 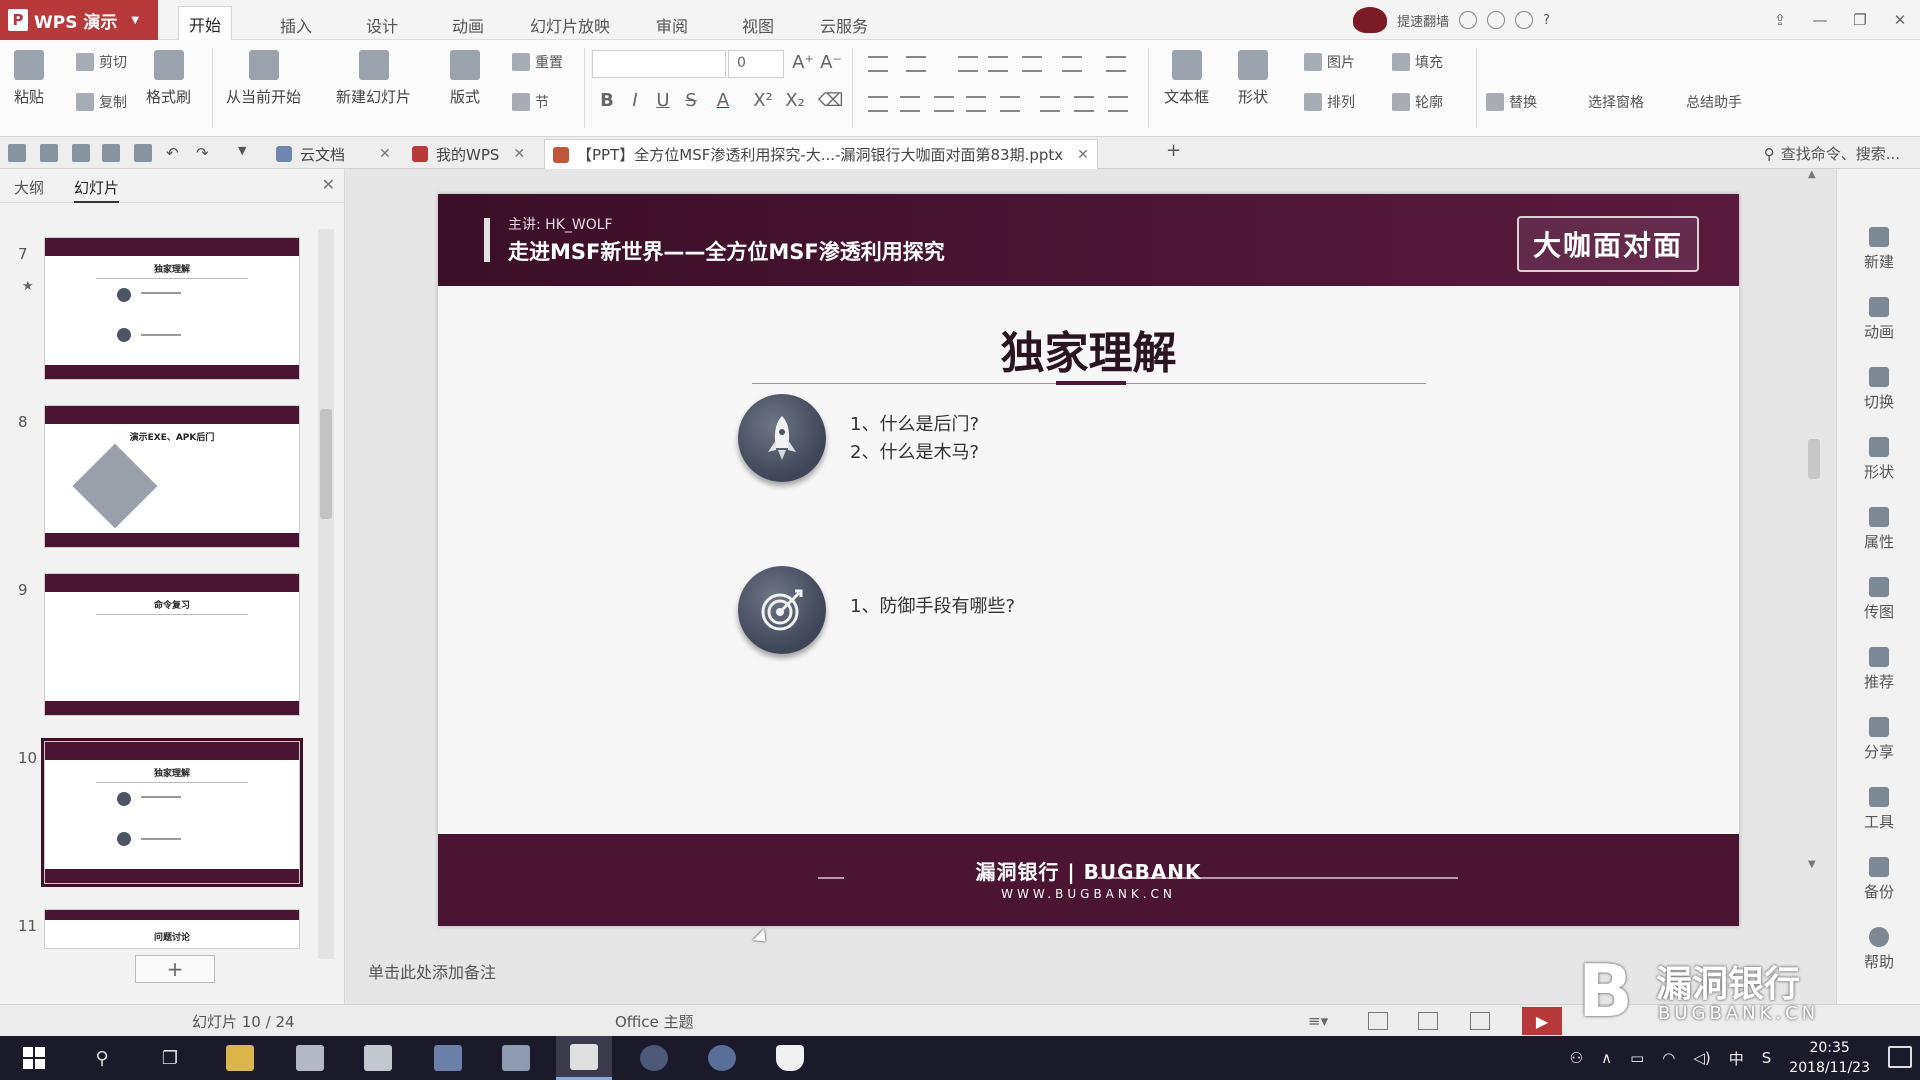 What do you see at coordinates (916, 64) in the screenshot?
I see `number-list-icon` at bounding box center [916, 64].